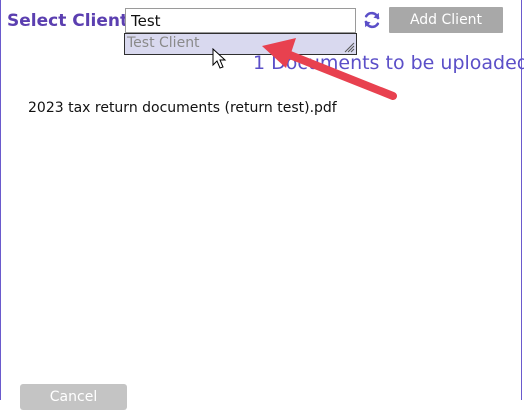  Describe the element at coordinates (73, 397) in the screenshot. I see `cancel-button: Cancel` at that location.